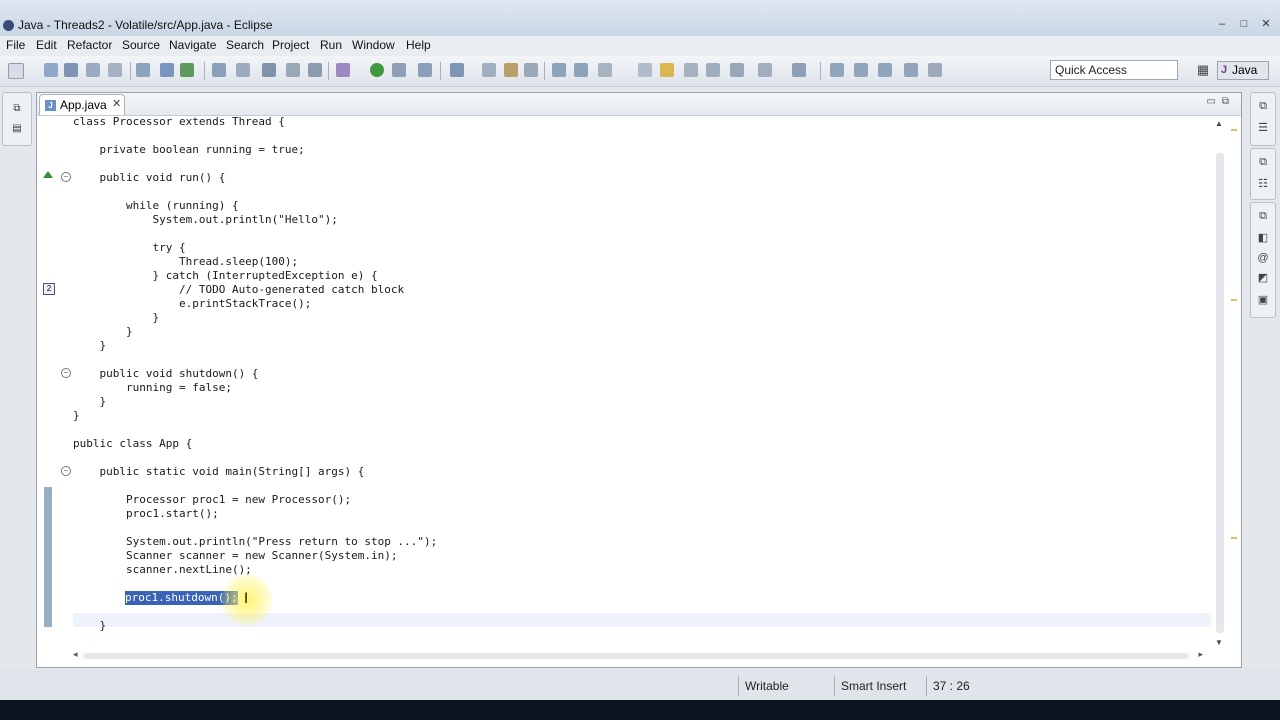 The height and width of the screenshot is (720, 1280). What do you see at coordinates (71, 70) in the screenshot?
I see `save-icon` at bounding box center [71, 70].